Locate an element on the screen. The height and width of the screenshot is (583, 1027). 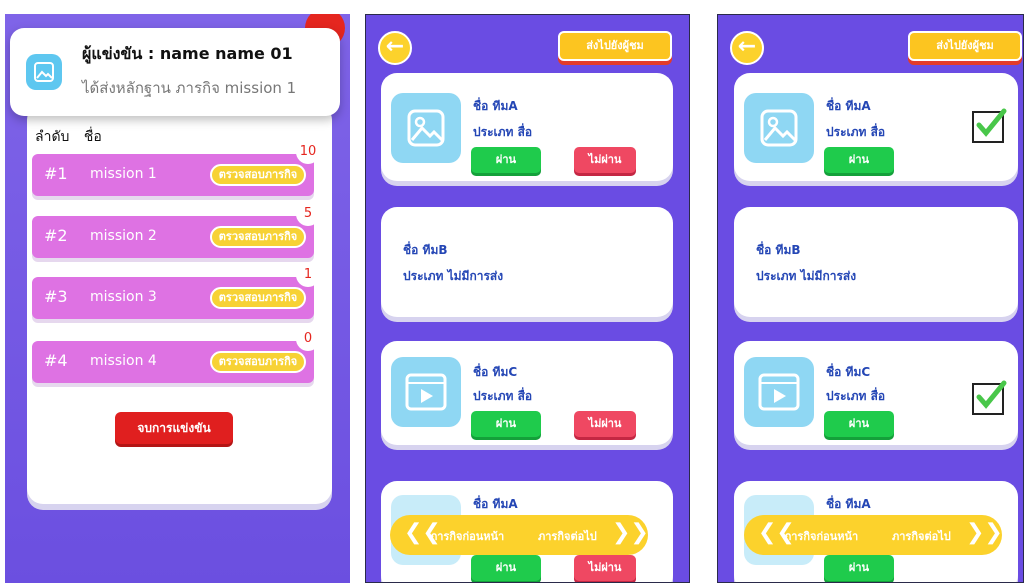
submission-count: 5 is located at coordinates (308, 214).